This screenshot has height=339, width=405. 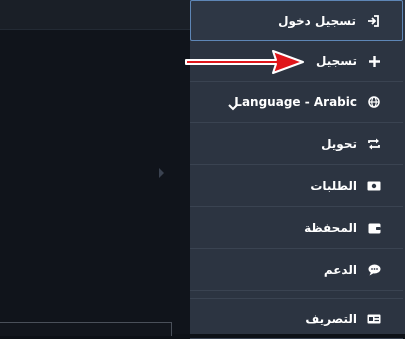 What do you see at coordinates (374, 61) in the screenshot?
I see `plus-icon` at bounding box center [374, 61].